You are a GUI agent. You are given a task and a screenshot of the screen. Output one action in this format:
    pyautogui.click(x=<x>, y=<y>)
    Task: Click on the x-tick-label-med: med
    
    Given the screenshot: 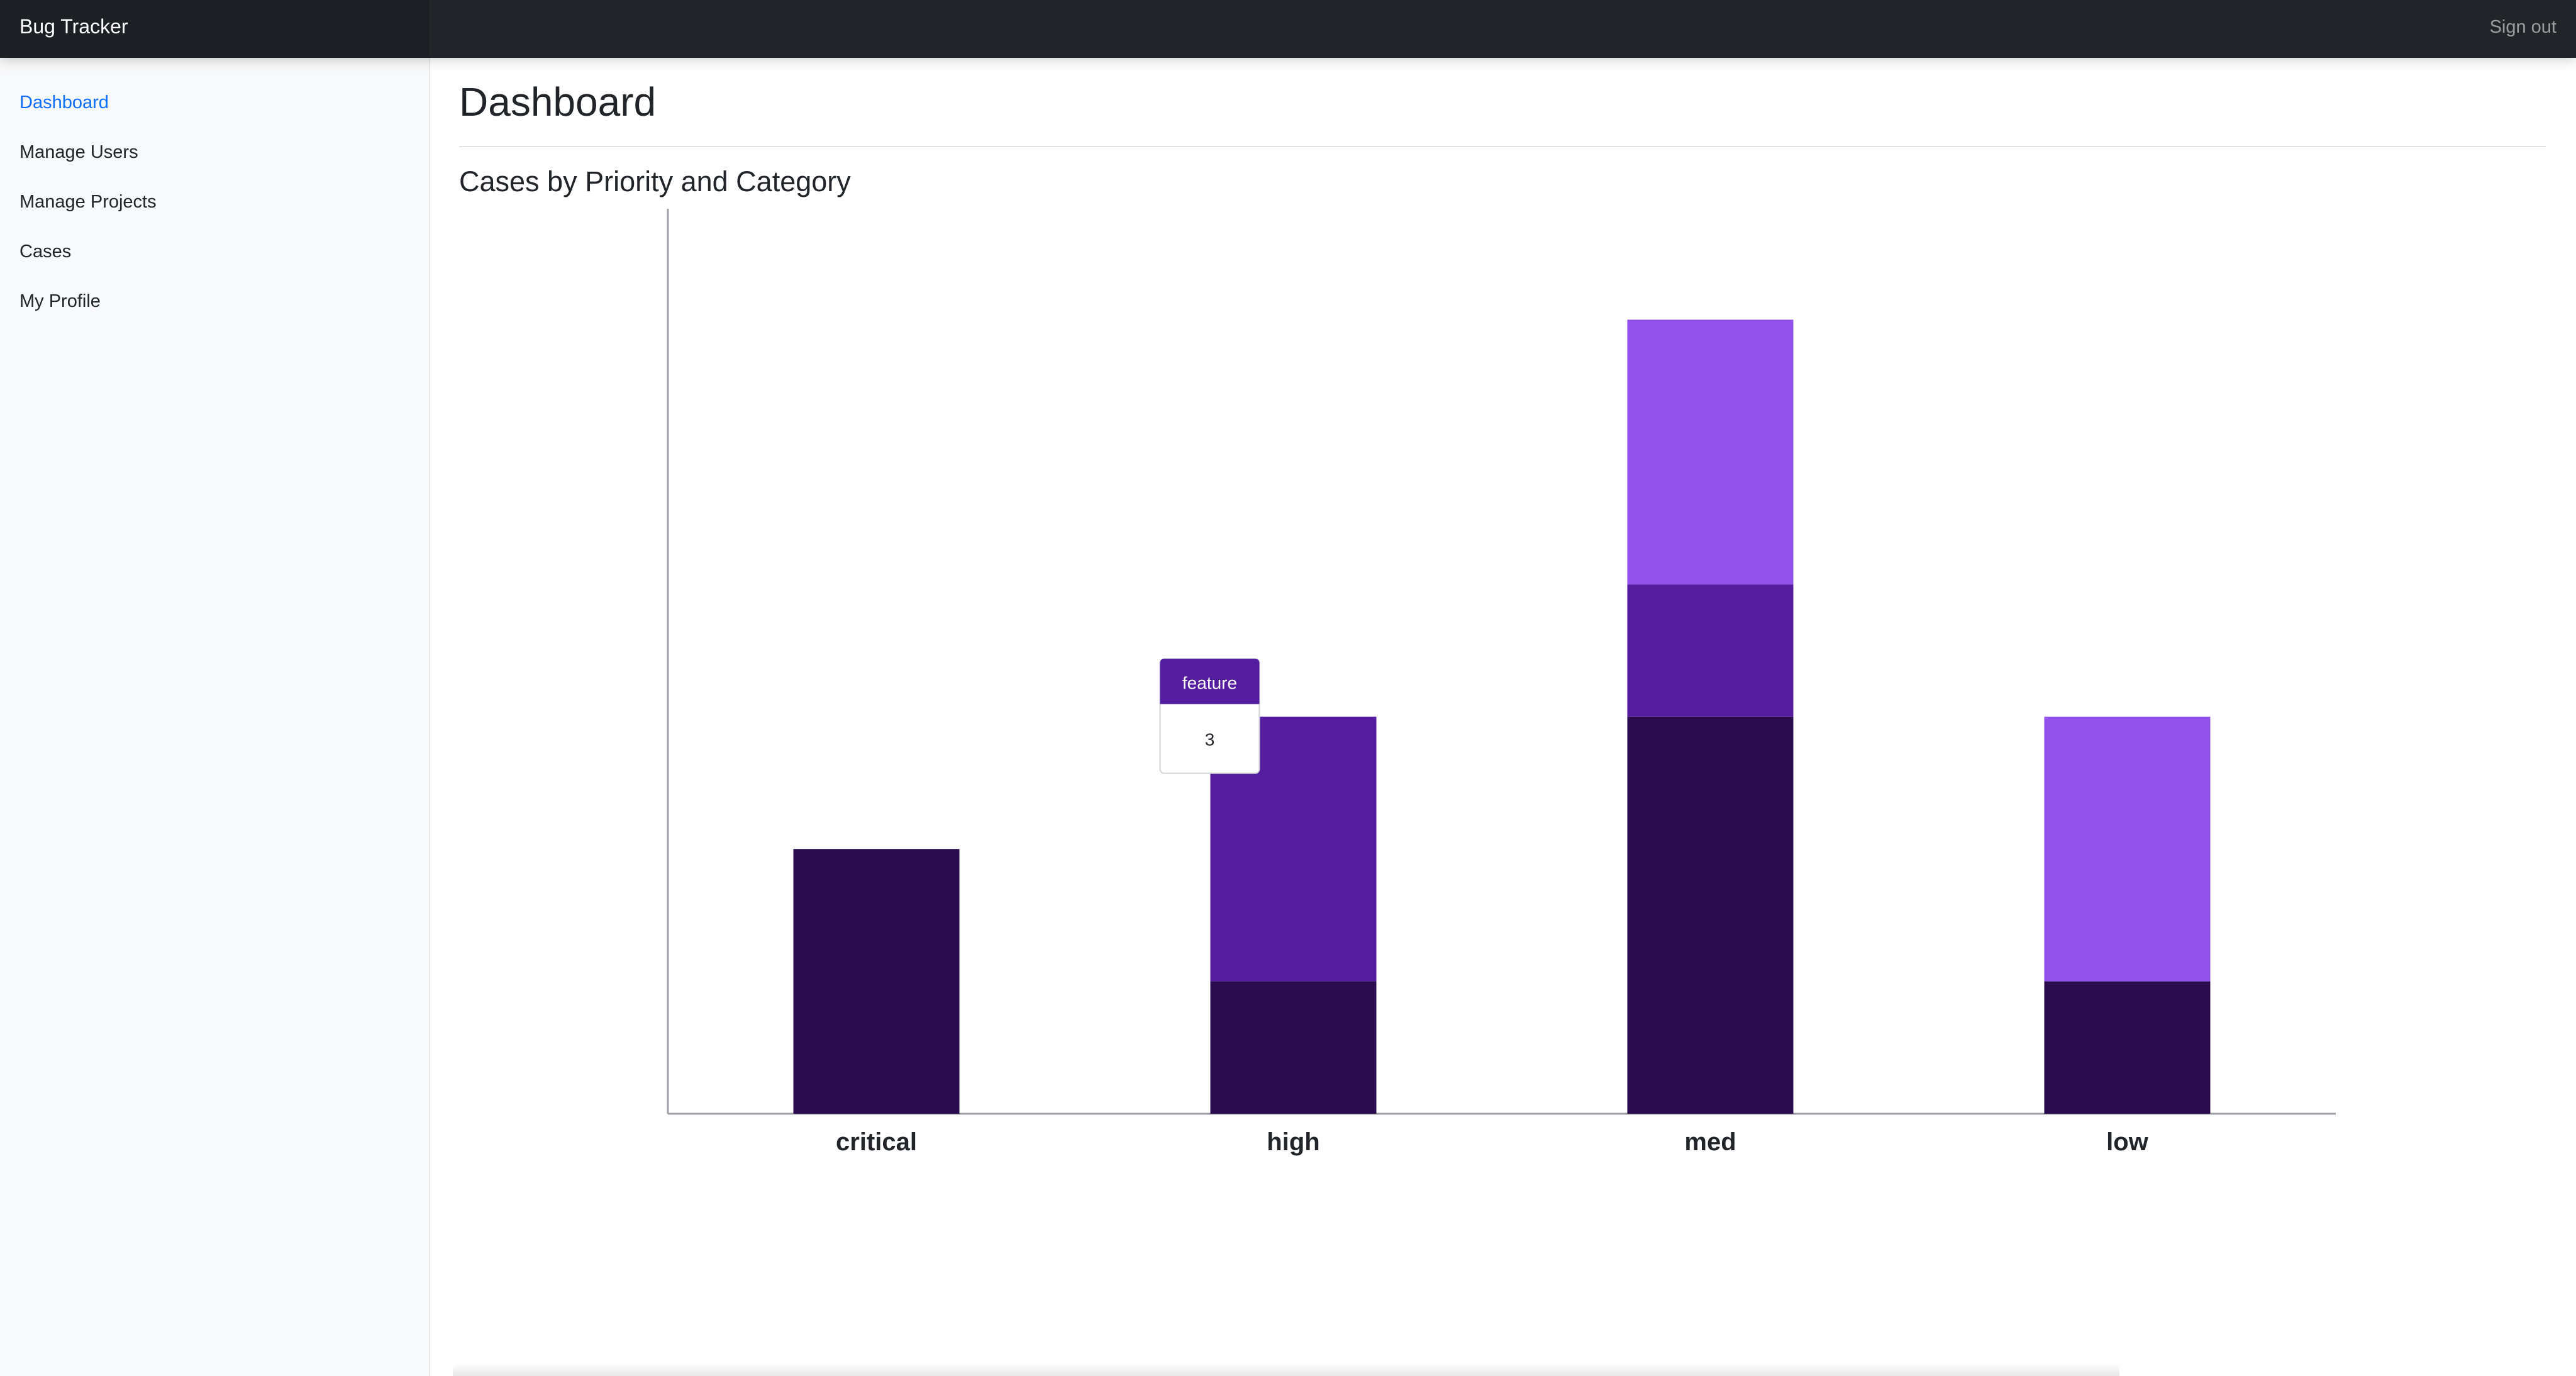 What is the action you would take?
    pyautogui.click(x=1710, y=1142)
    